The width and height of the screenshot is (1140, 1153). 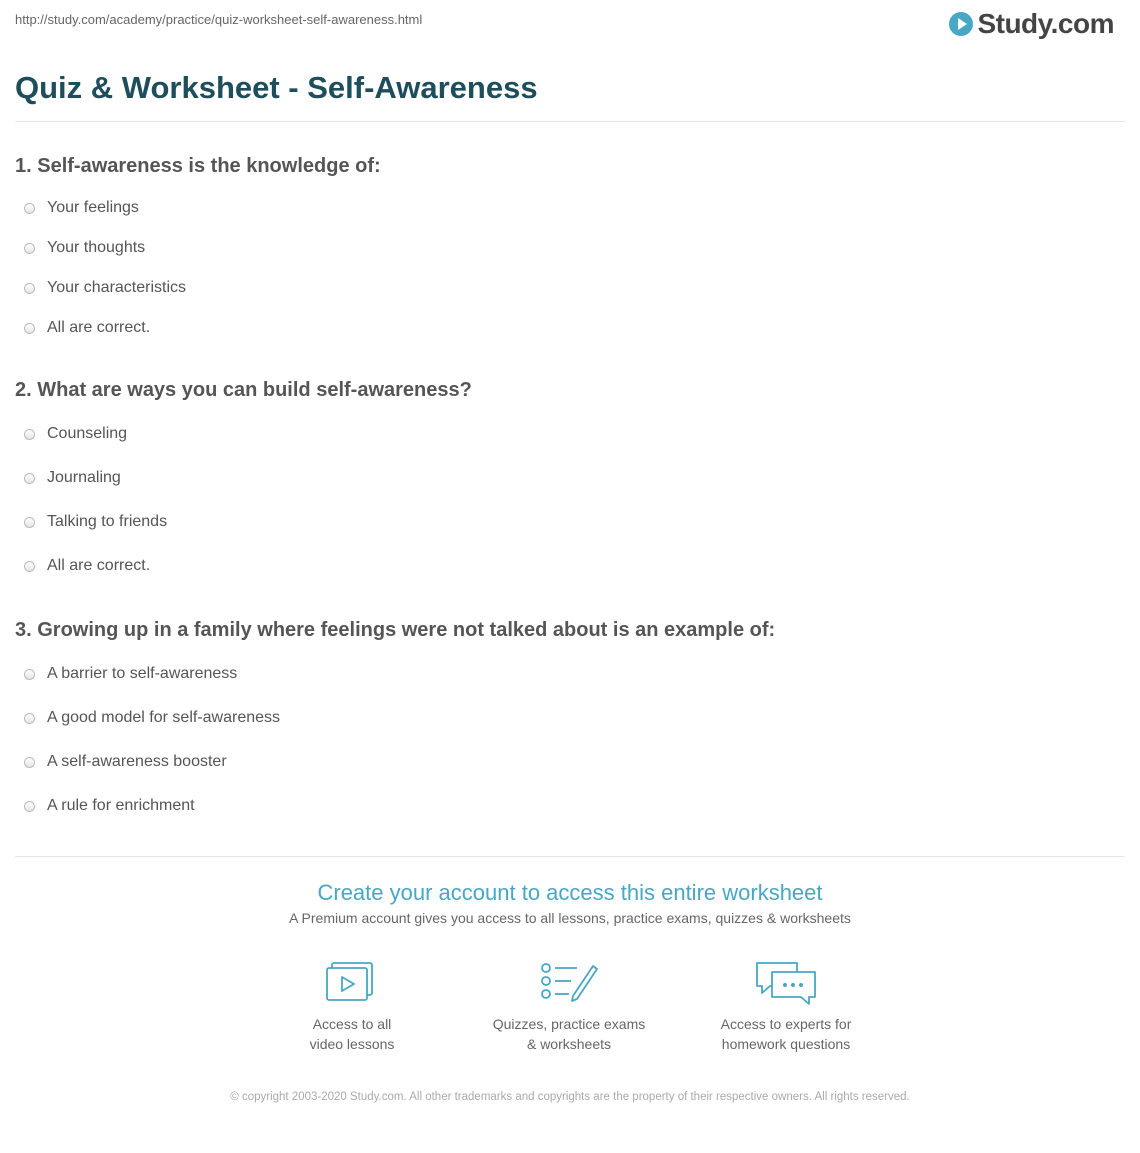 I want to click on option-label: Your characteristics, so click(x=117, y=287).